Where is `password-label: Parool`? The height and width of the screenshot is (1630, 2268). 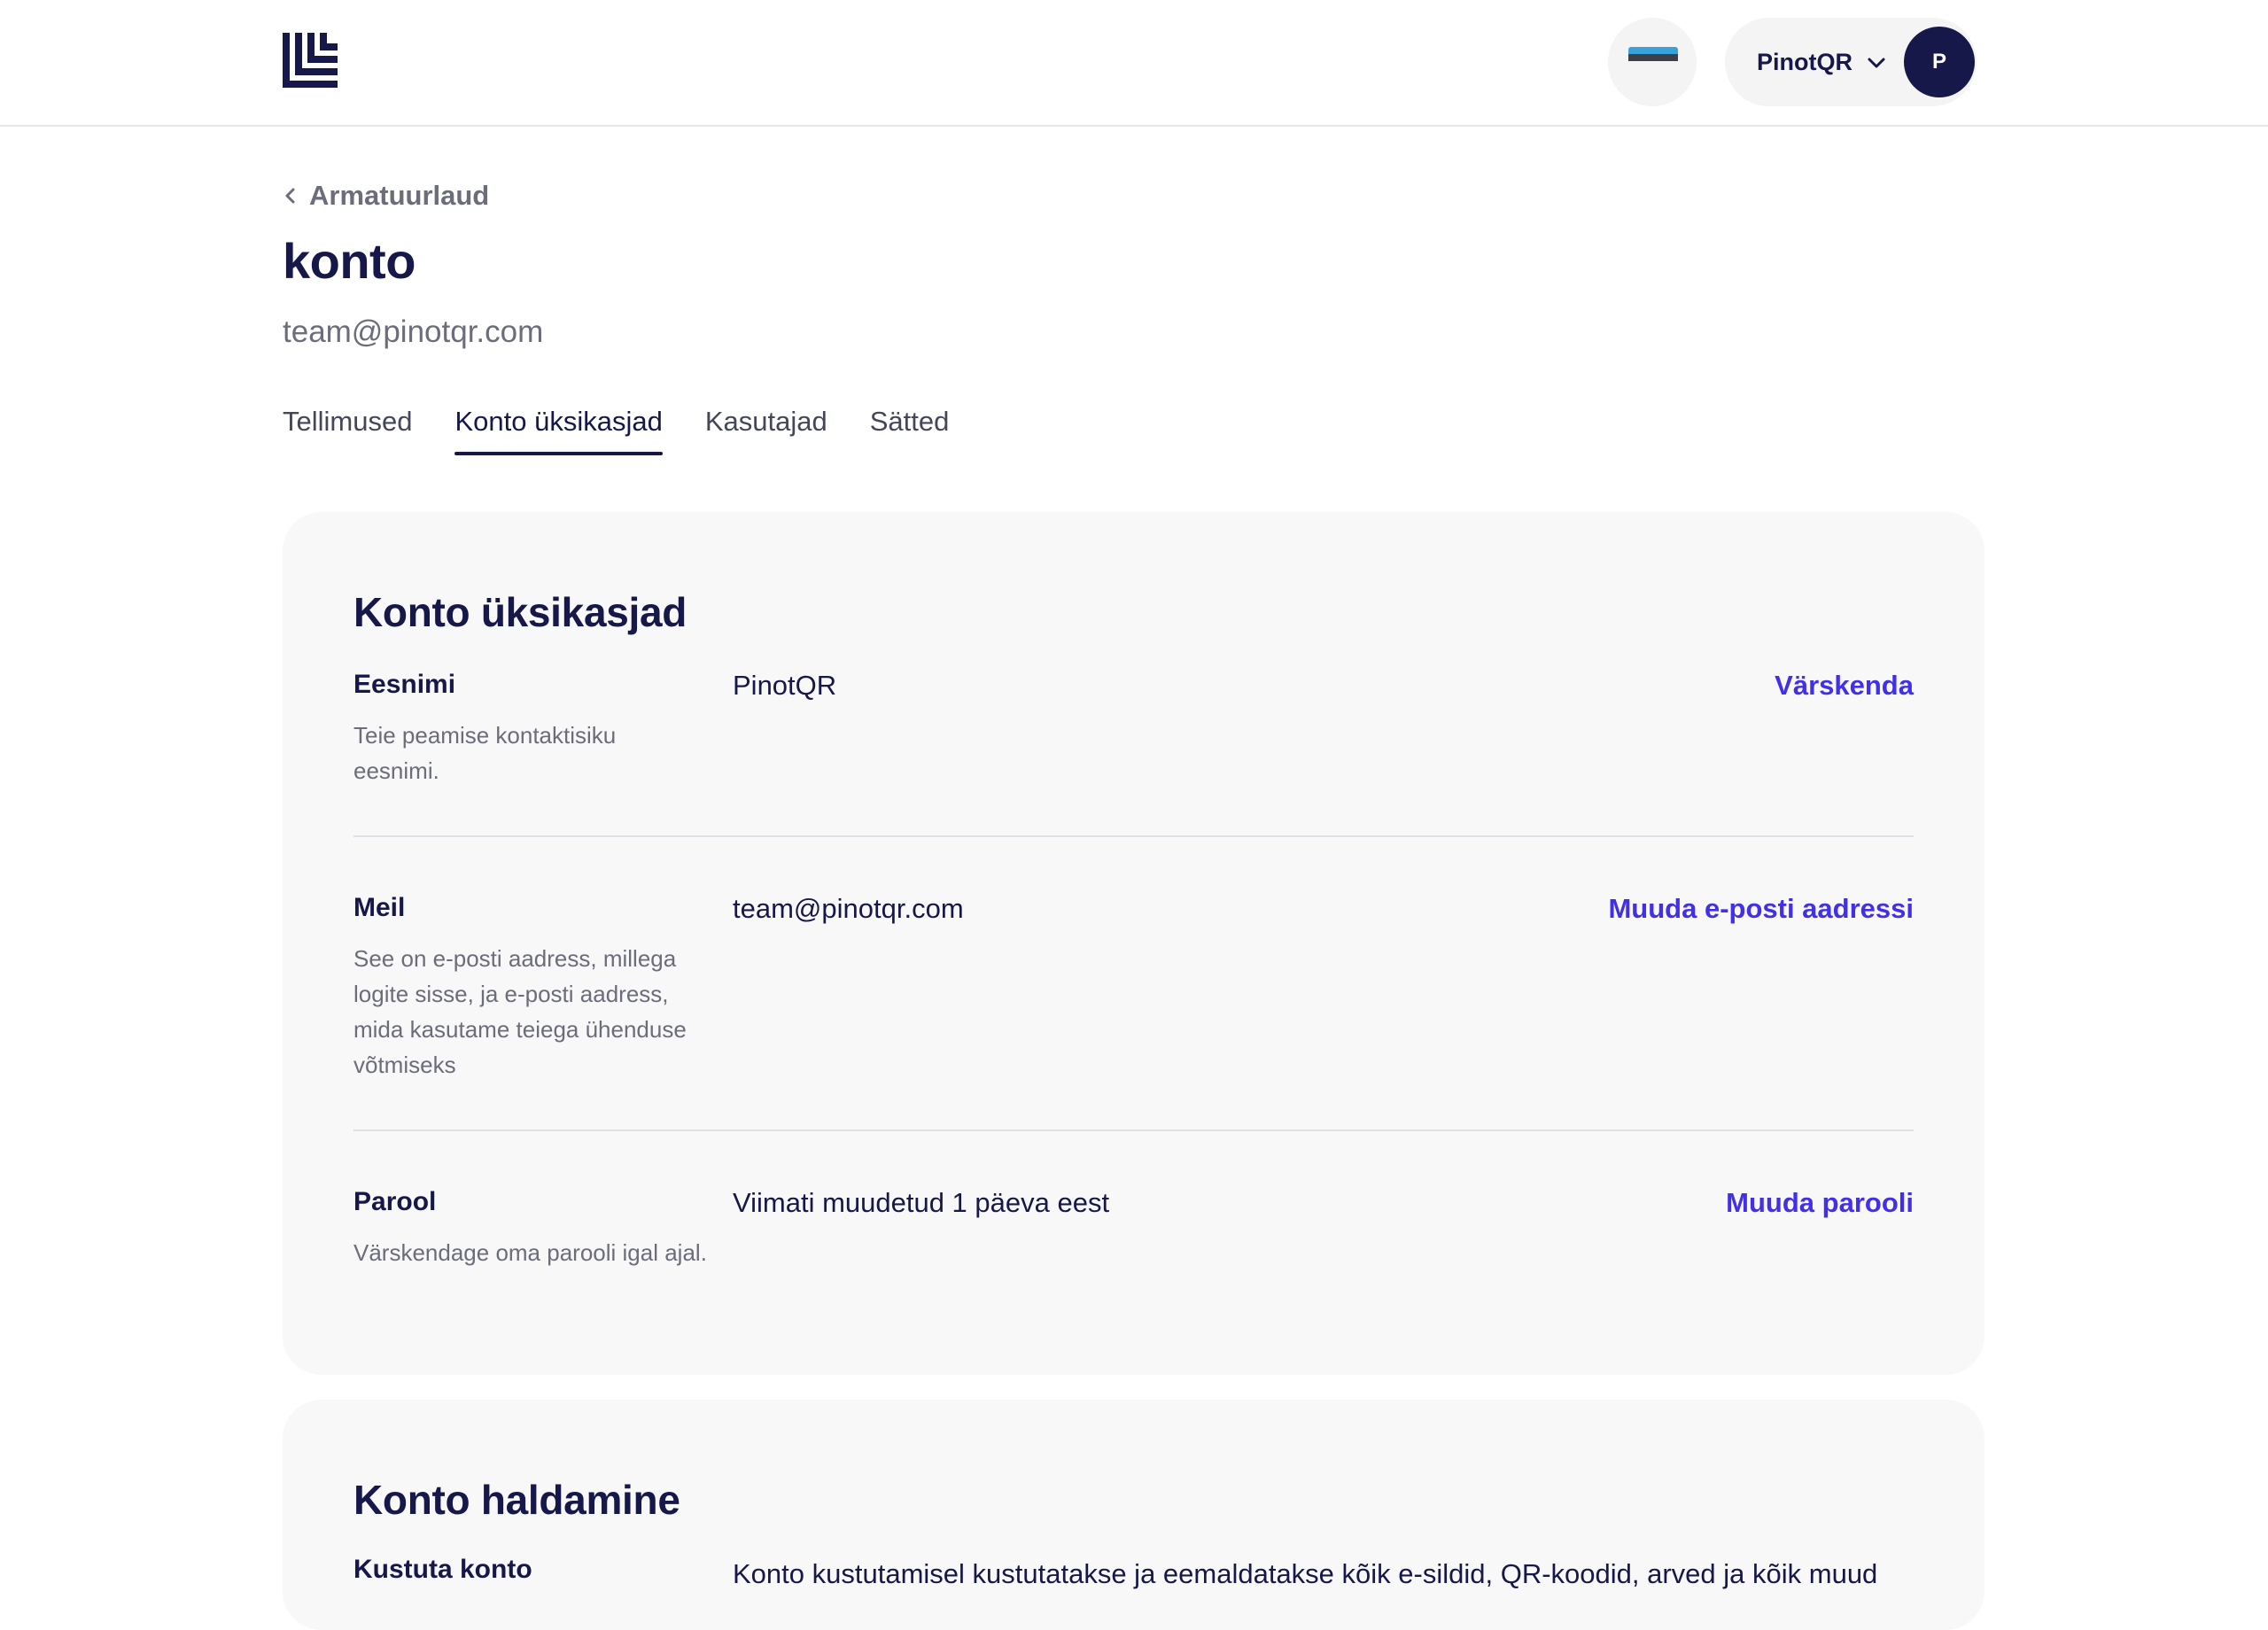
password-label: Parool is located at coordinates (395, 1201).